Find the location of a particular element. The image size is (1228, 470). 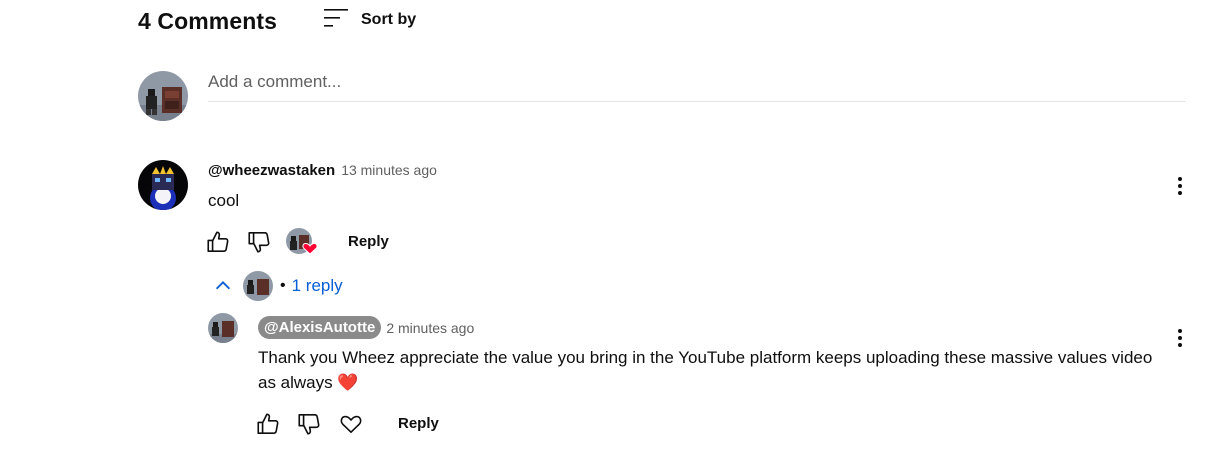

reply-heart-button is located at coordinates (351, 423).